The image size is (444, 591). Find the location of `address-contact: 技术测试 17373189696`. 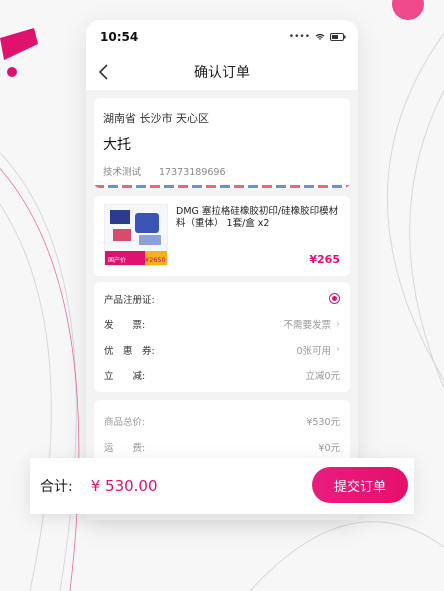

address-contact: 技术测试 17373189696 is located at coordinates (222, 171).